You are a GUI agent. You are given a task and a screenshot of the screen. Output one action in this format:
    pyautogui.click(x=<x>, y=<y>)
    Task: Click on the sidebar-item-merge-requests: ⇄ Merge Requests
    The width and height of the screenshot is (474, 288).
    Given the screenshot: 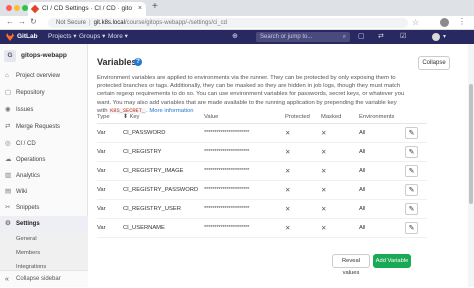 What is the action you would take?
    pyautogui.click(x=44, y=127)
    